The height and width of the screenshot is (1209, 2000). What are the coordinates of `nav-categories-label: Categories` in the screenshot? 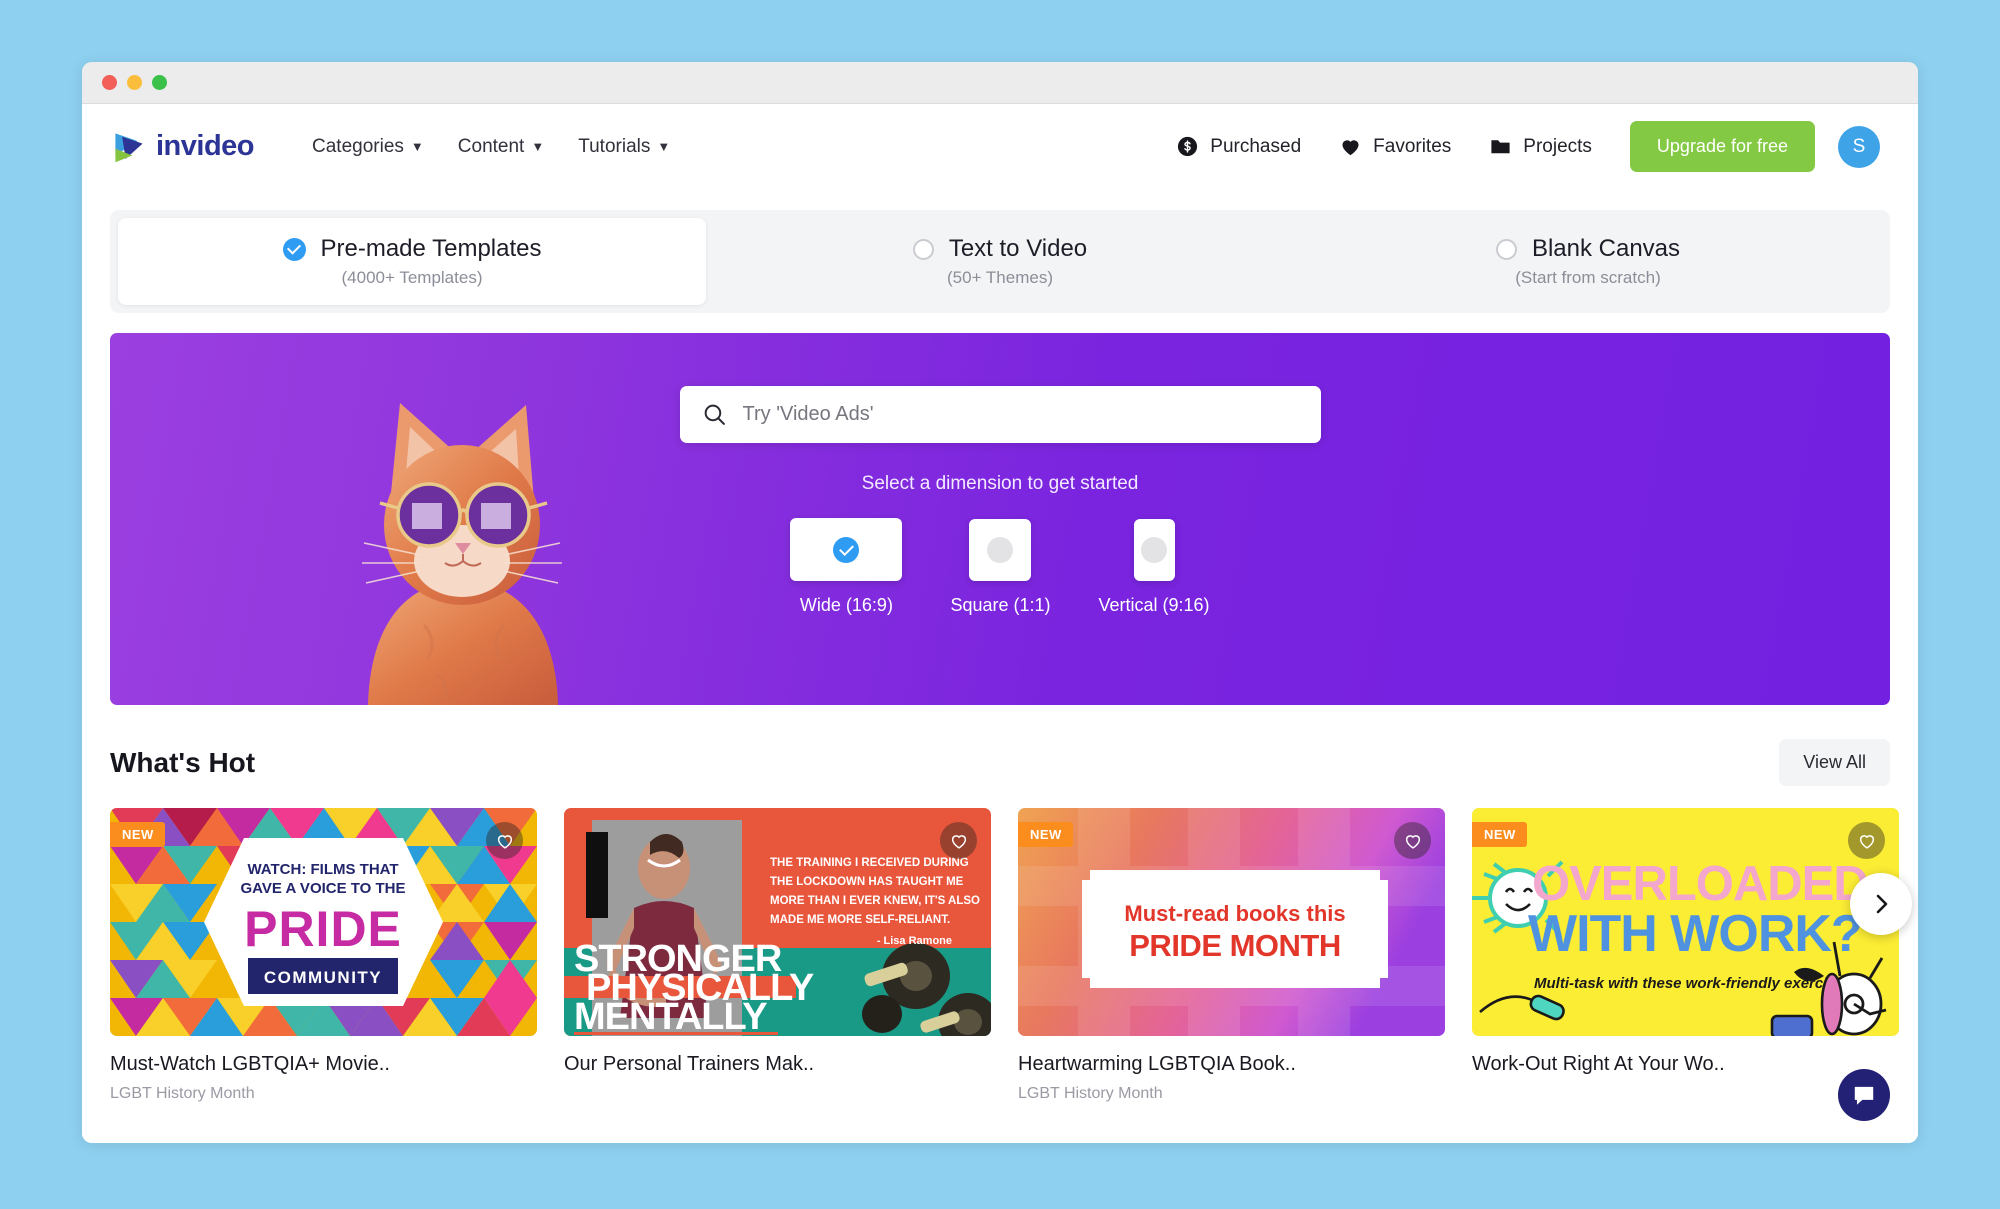 It's located at (358, 146).